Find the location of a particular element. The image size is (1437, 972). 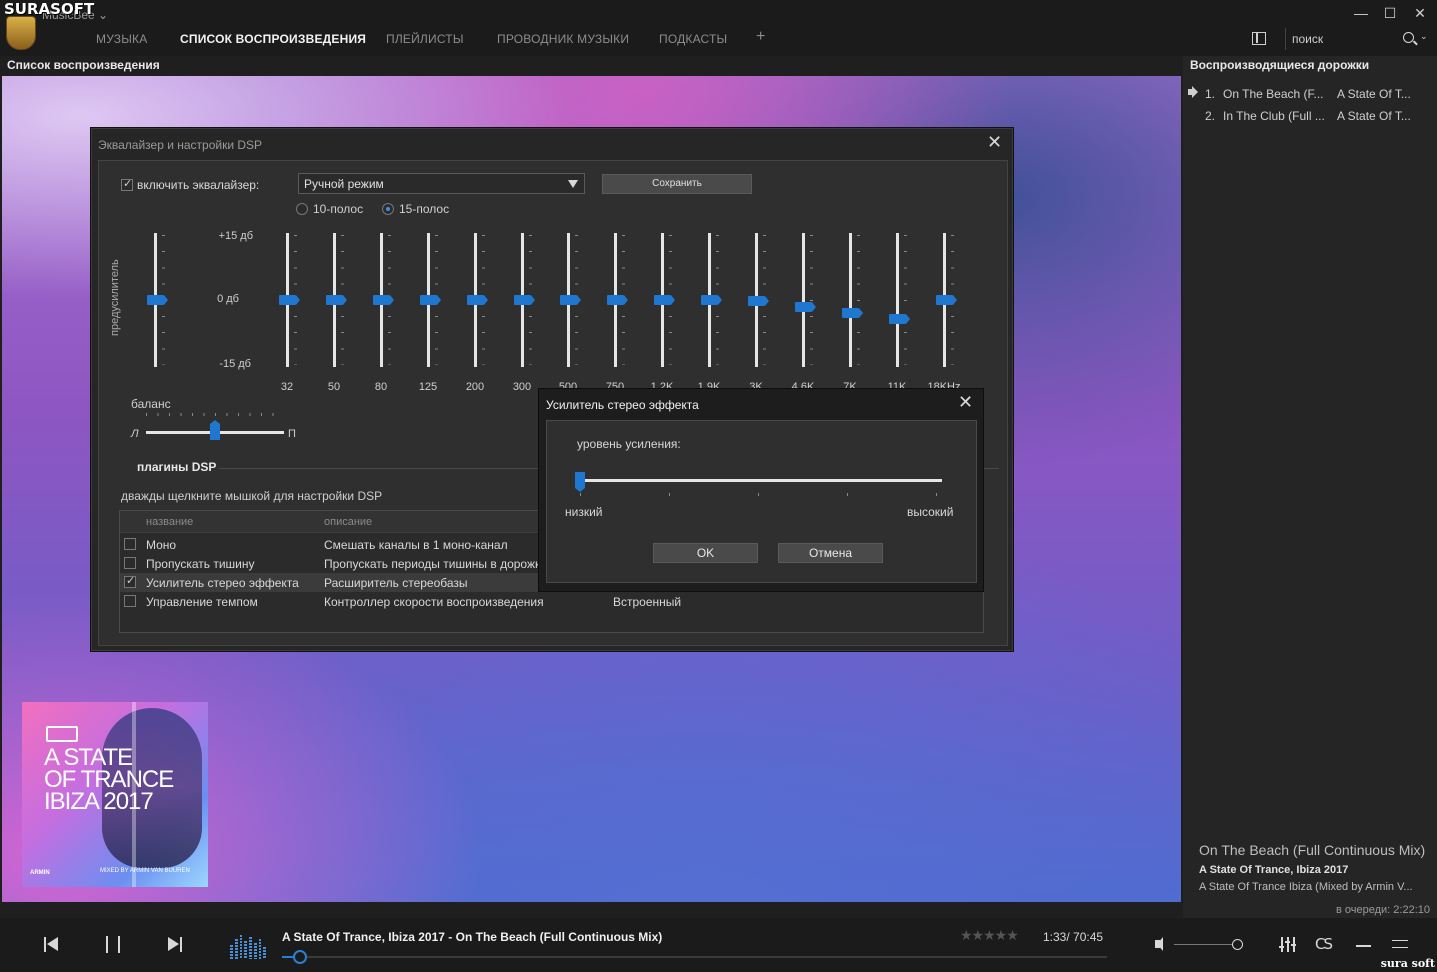

enable-equalizer-checkbox is located at coordinates (127, 184).